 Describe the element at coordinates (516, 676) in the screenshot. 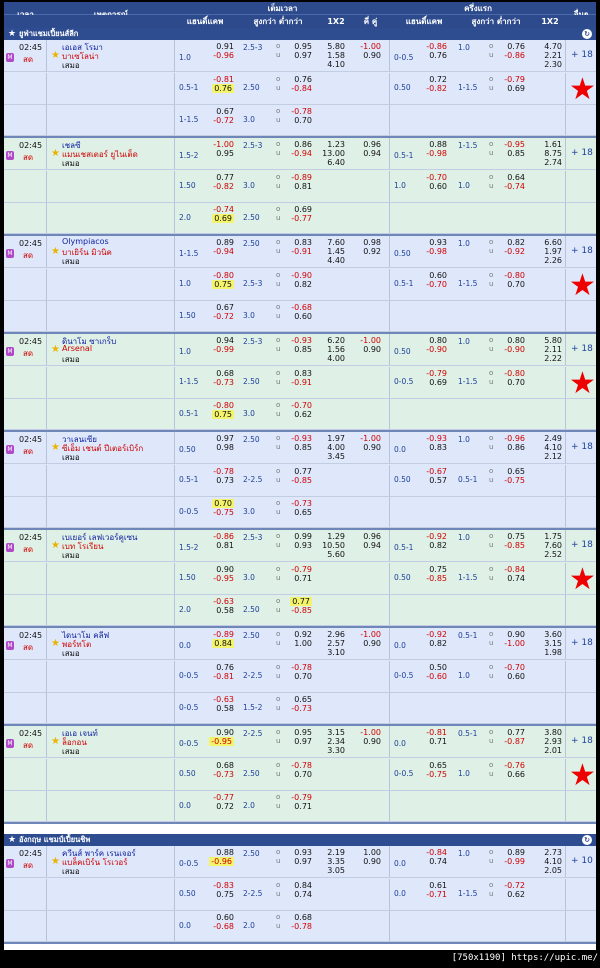

I see `fh-under-odds: 0.60` at that location.